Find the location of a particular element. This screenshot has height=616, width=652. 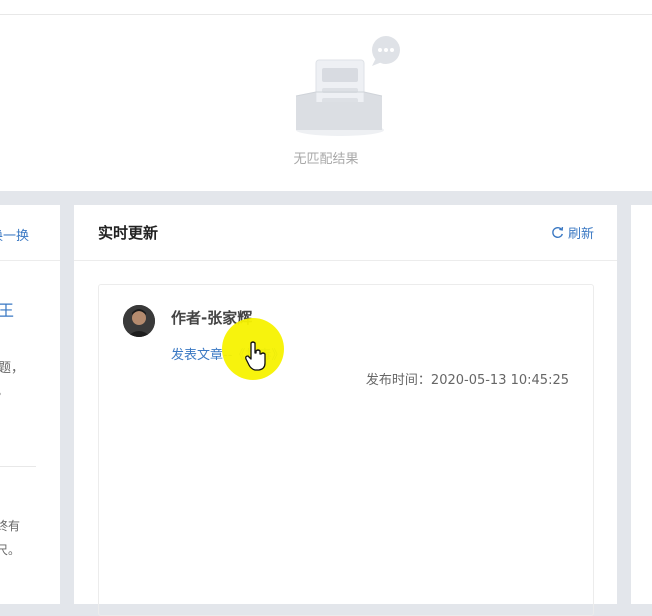

card-header: 实时更新 刷新 is located at coordinates (345, 233).